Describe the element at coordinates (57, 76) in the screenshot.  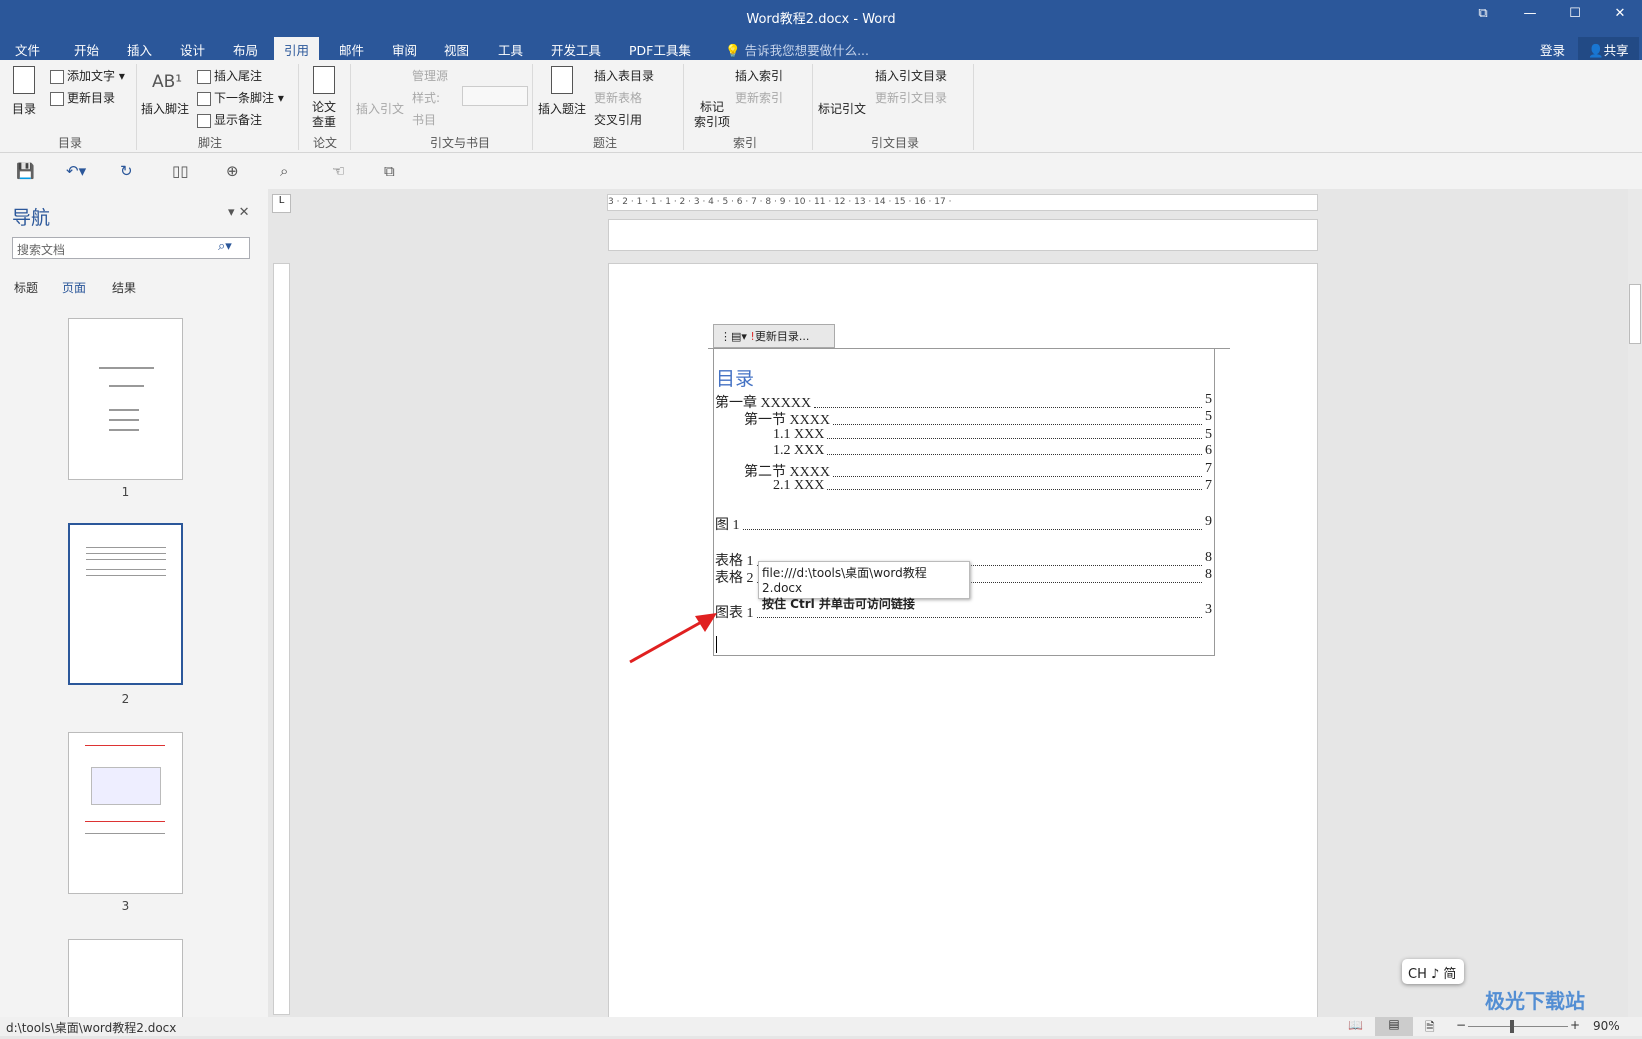
I see `add-text-icon` at that location.